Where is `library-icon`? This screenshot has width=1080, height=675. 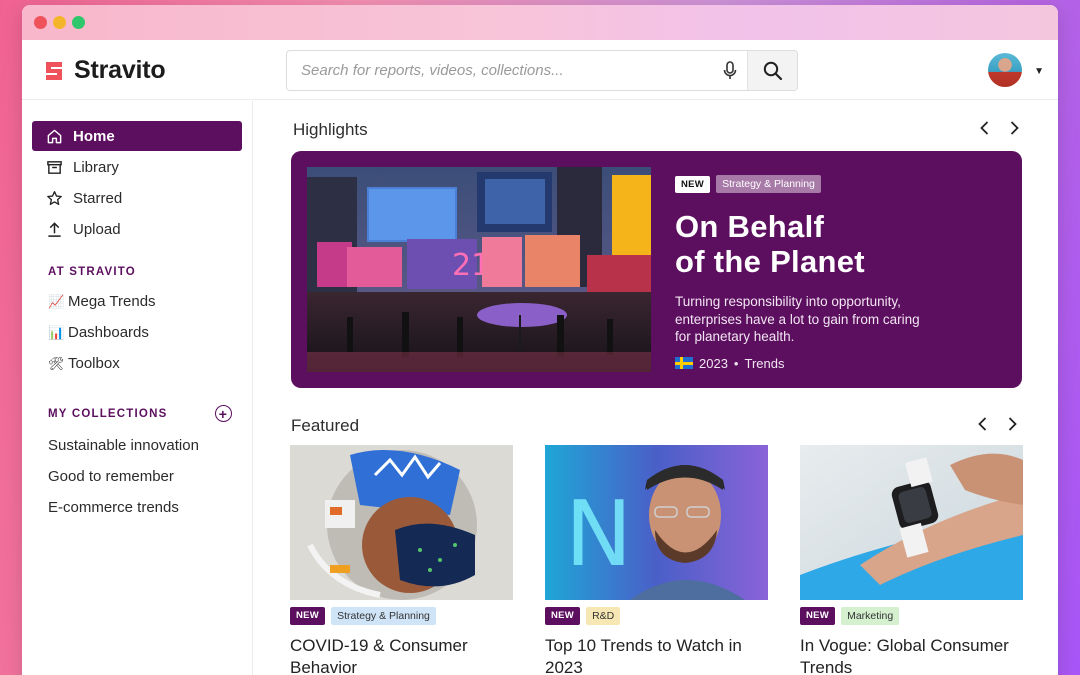 library-icon is located at coordinates (54, 167).